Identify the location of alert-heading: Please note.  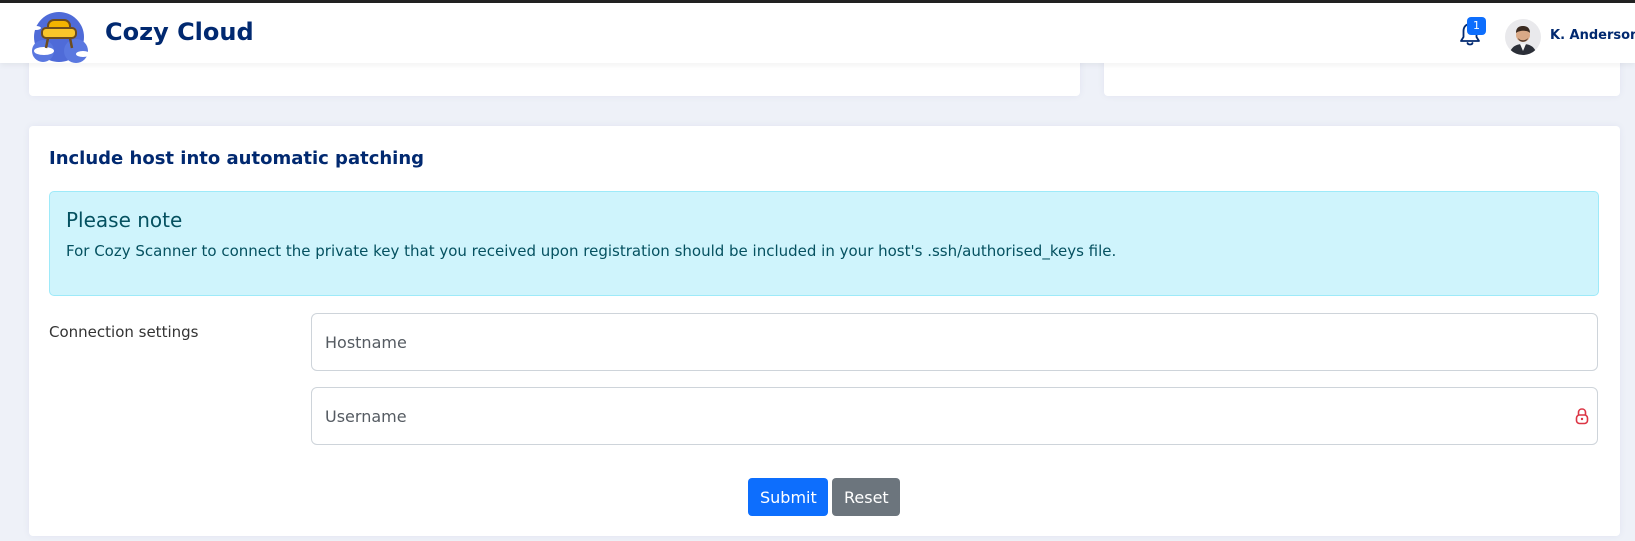
(124, 220).